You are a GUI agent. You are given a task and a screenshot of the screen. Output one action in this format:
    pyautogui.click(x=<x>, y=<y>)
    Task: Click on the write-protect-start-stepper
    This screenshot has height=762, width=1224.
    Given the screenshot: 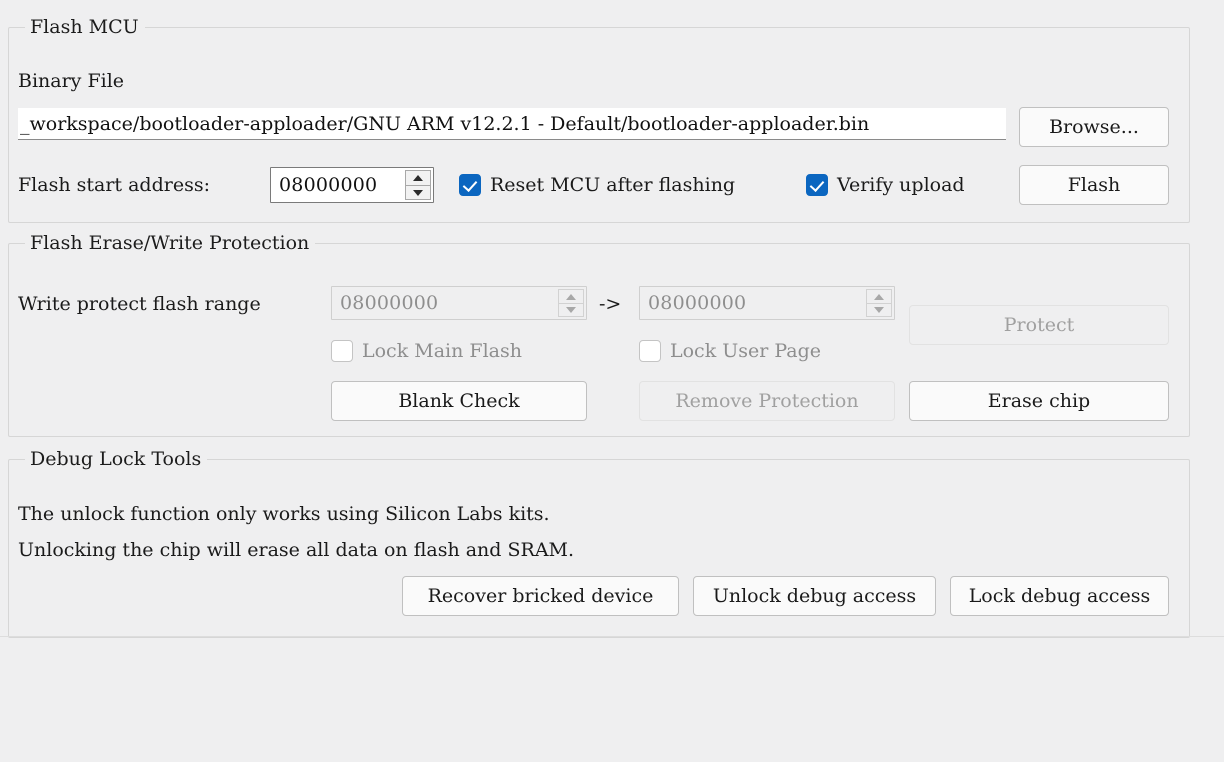 What is the action you would take?
    pyautogui.click(x=571, y=303)
    